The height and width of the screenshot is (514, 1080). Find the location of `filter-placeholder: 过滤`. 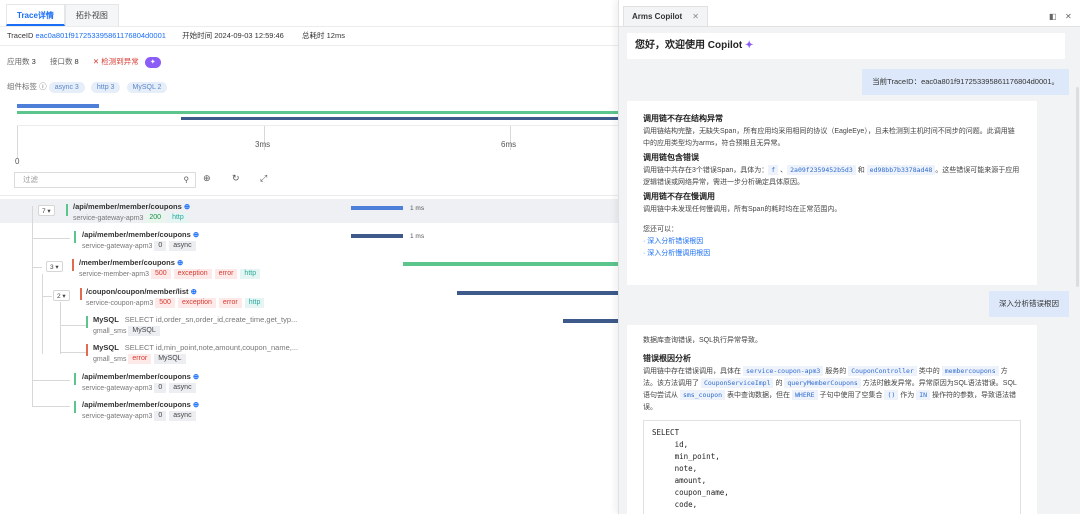

filter-placeholder: 过滤 is located at coordinates (30, 179).